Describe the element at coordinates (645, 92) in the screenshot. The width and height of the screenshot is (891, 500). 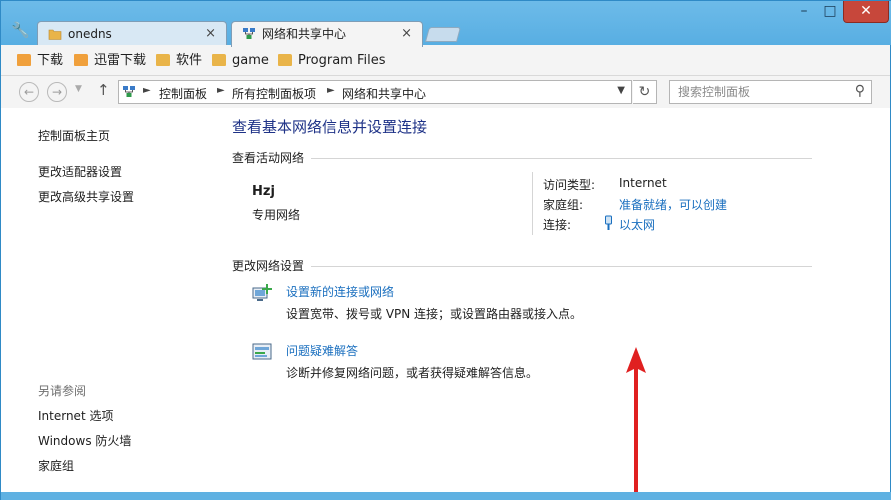
I see `refresh-button: ↻` at that location.